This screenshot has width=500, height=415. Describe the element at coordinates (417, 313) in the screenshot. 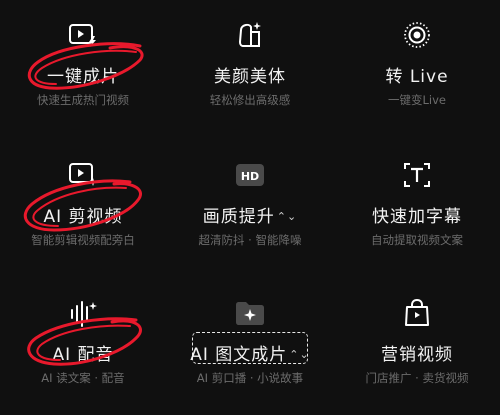

I see `shopping-bag-icon` at that location.